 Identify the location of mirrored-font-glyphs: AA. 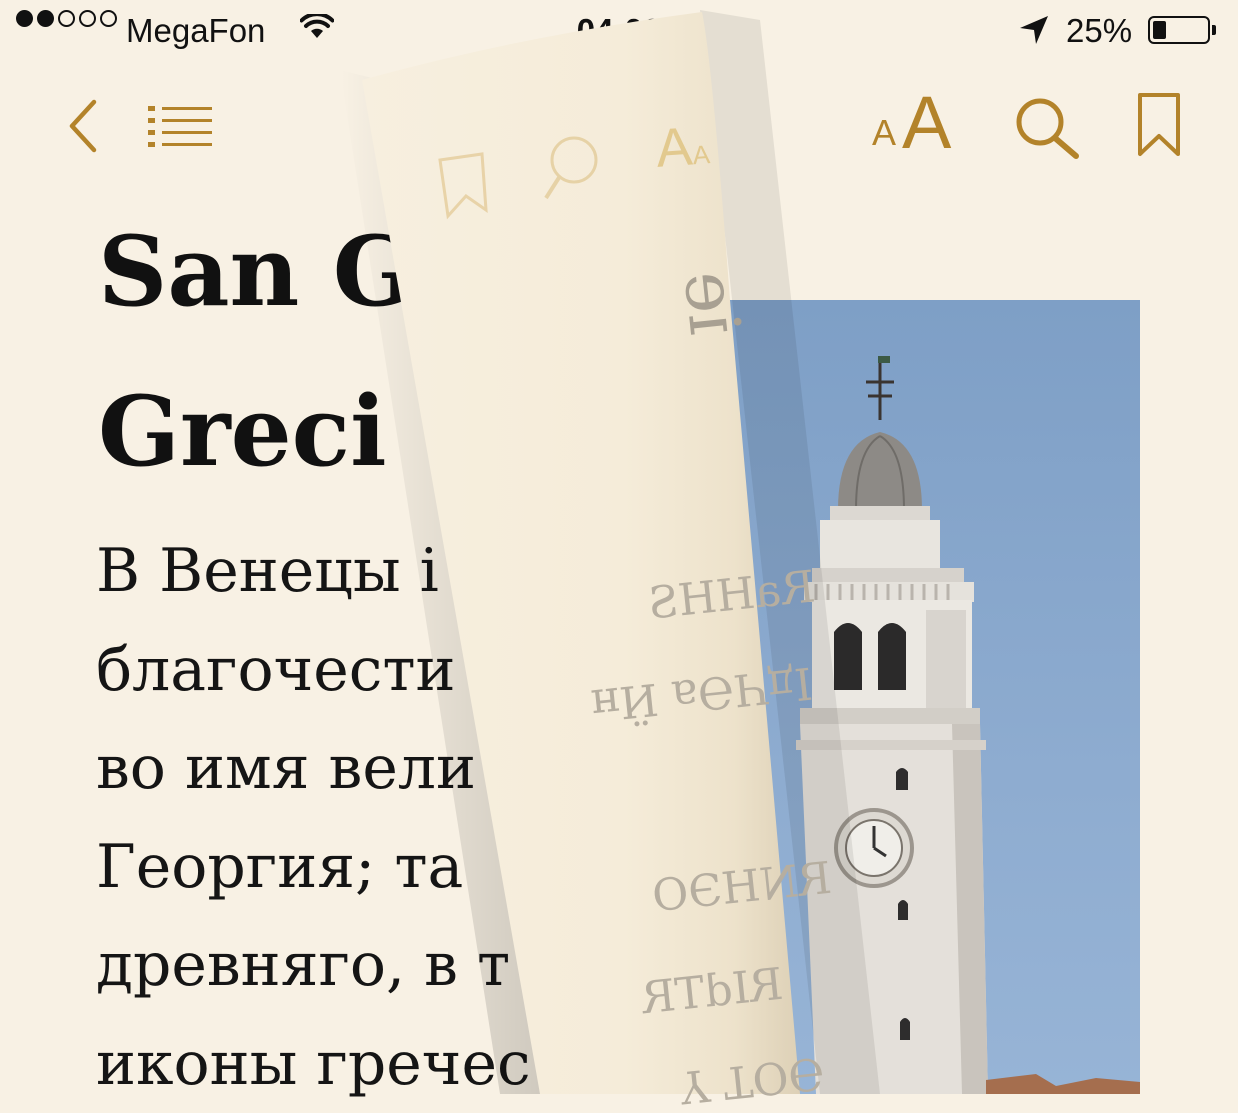
(683, 147).